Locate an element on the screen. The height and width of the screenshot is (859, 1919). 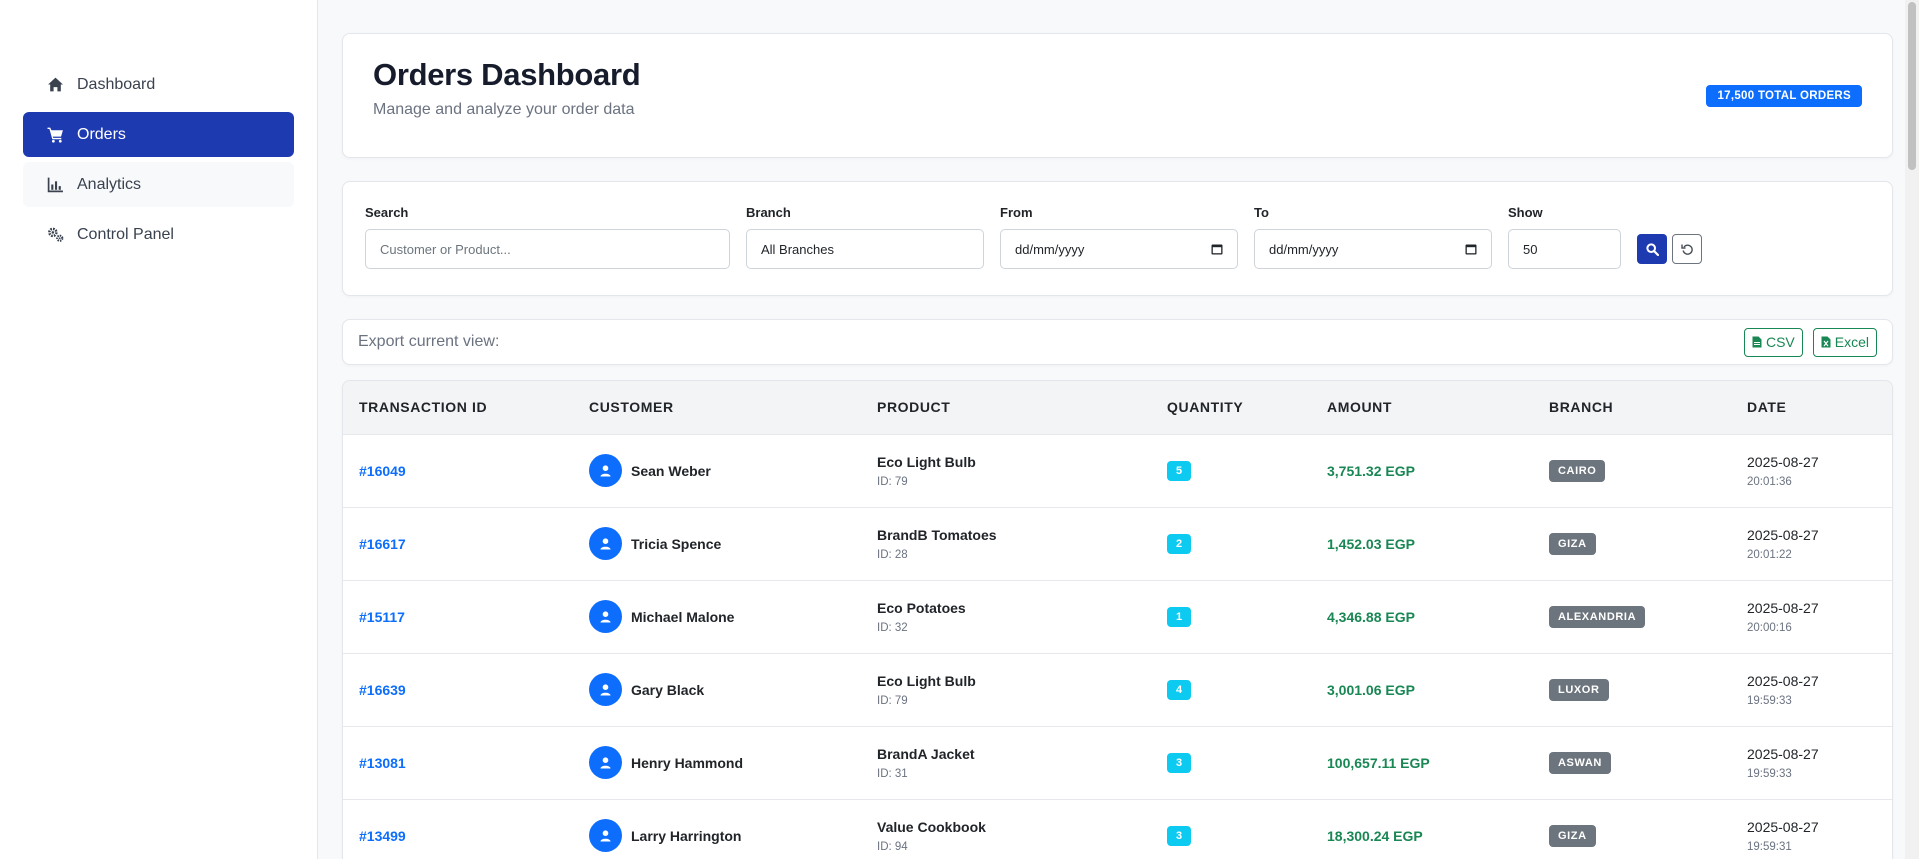
column-header-quantity: Quantity is located at coordinates (1231, 407).